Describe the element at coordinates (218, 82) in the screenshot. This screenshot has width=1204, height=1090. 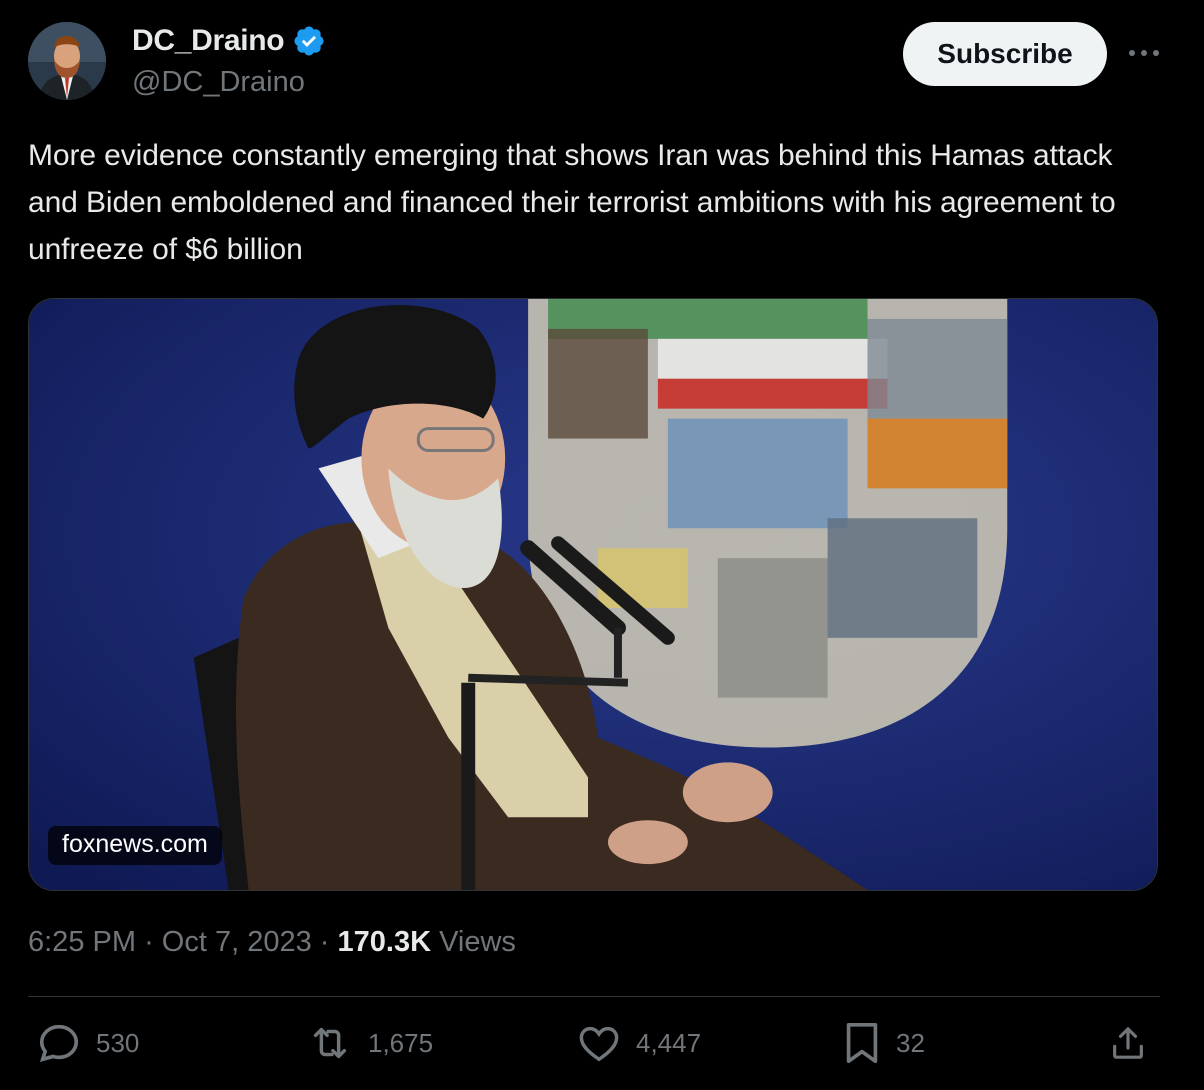
I see `author-handle: @DC_Draino` at that location.